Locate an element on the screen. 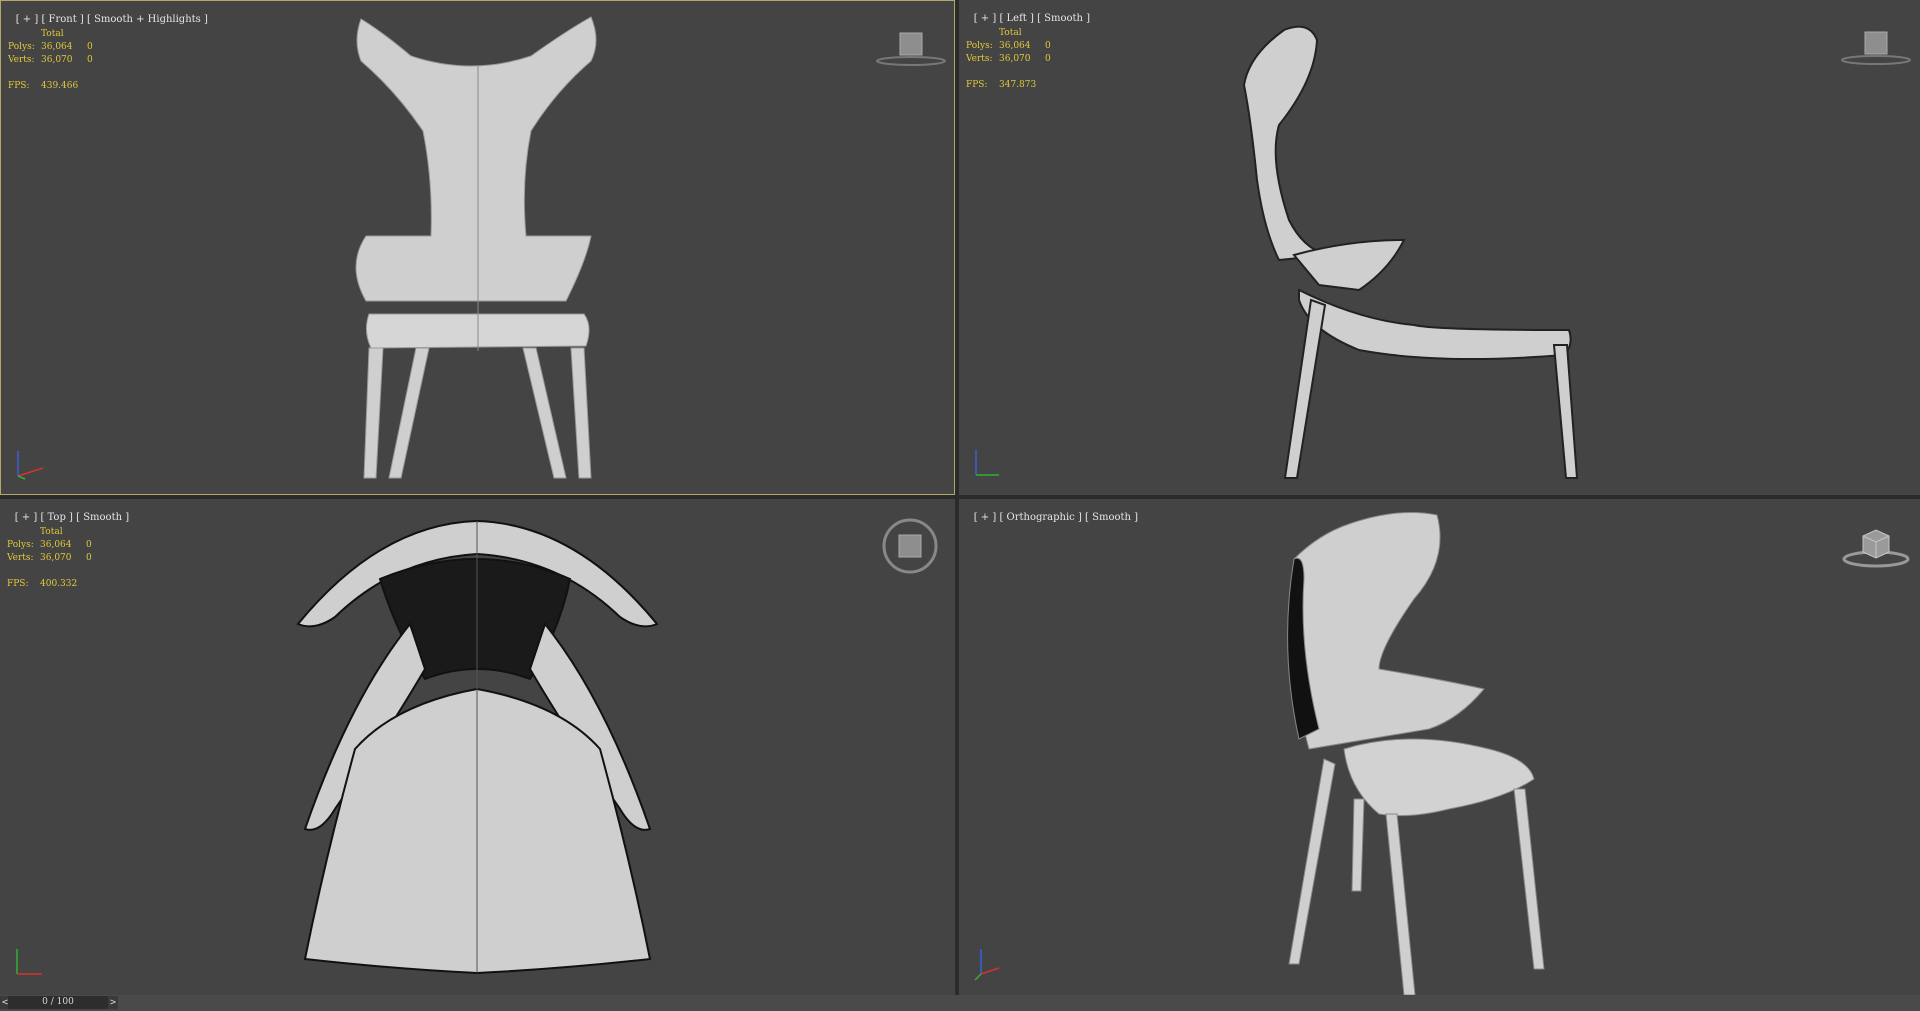 Image resolution: width=1920 pixels, height=1011 pixels. time-slider-bar: < 0 / 100 > is located at coordinates (960, 1003).